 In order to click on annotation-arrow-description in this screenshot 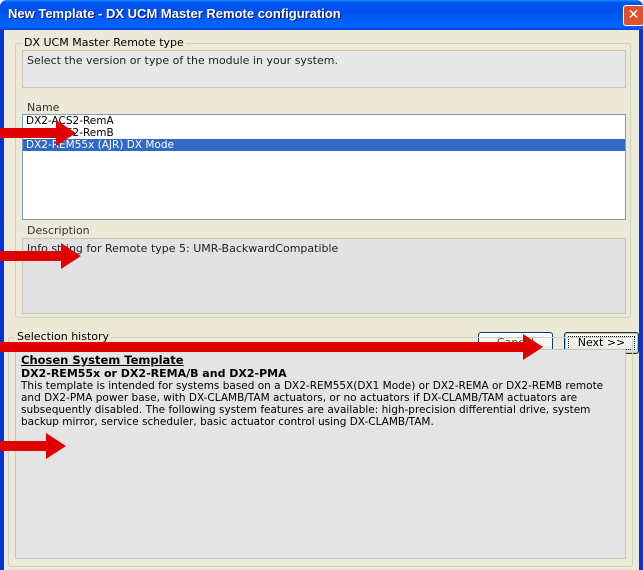, I will do `click(40, 256)`.